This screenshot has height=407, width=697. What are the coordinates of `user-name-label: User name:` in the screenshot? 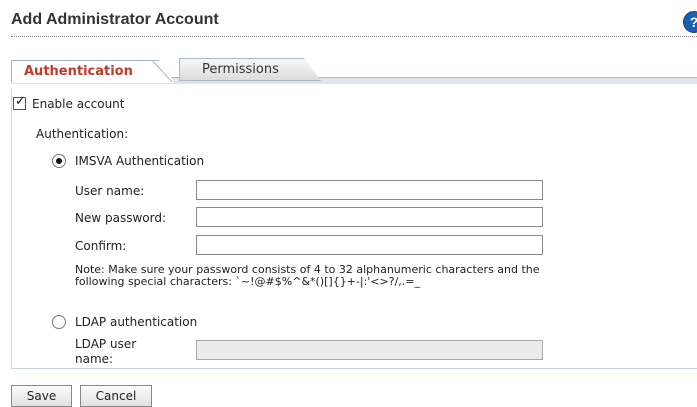 It's located at (110, 191).